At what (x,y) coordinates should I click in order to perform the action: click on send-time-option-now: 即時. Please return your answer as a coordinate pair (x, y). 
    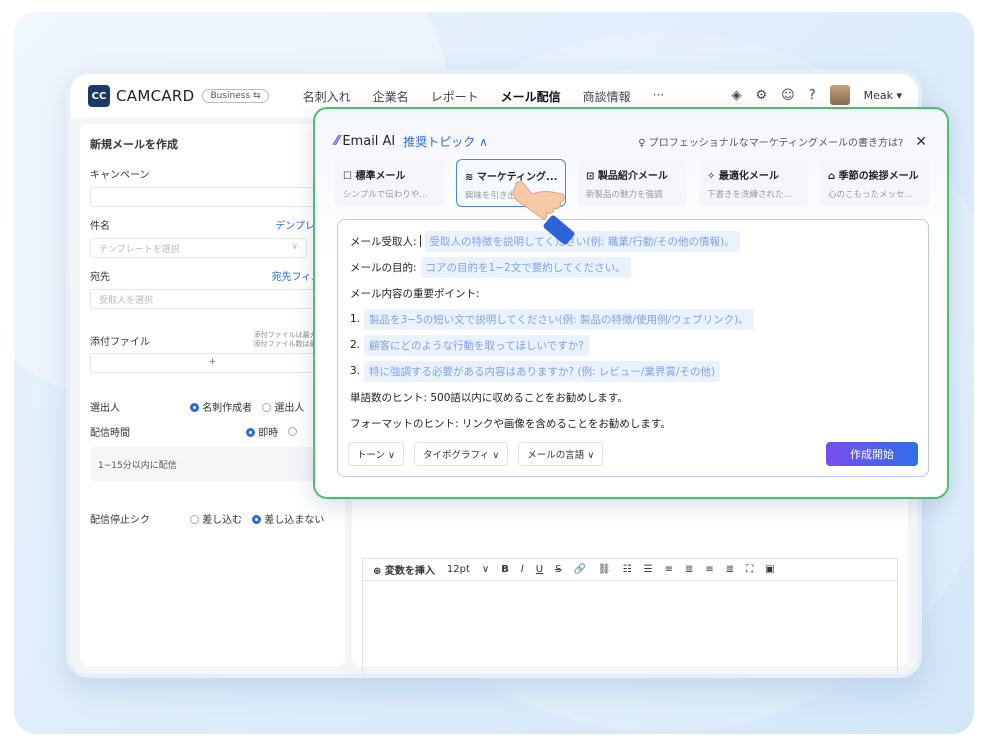
    Looking at the image, I should click on (262, 431).